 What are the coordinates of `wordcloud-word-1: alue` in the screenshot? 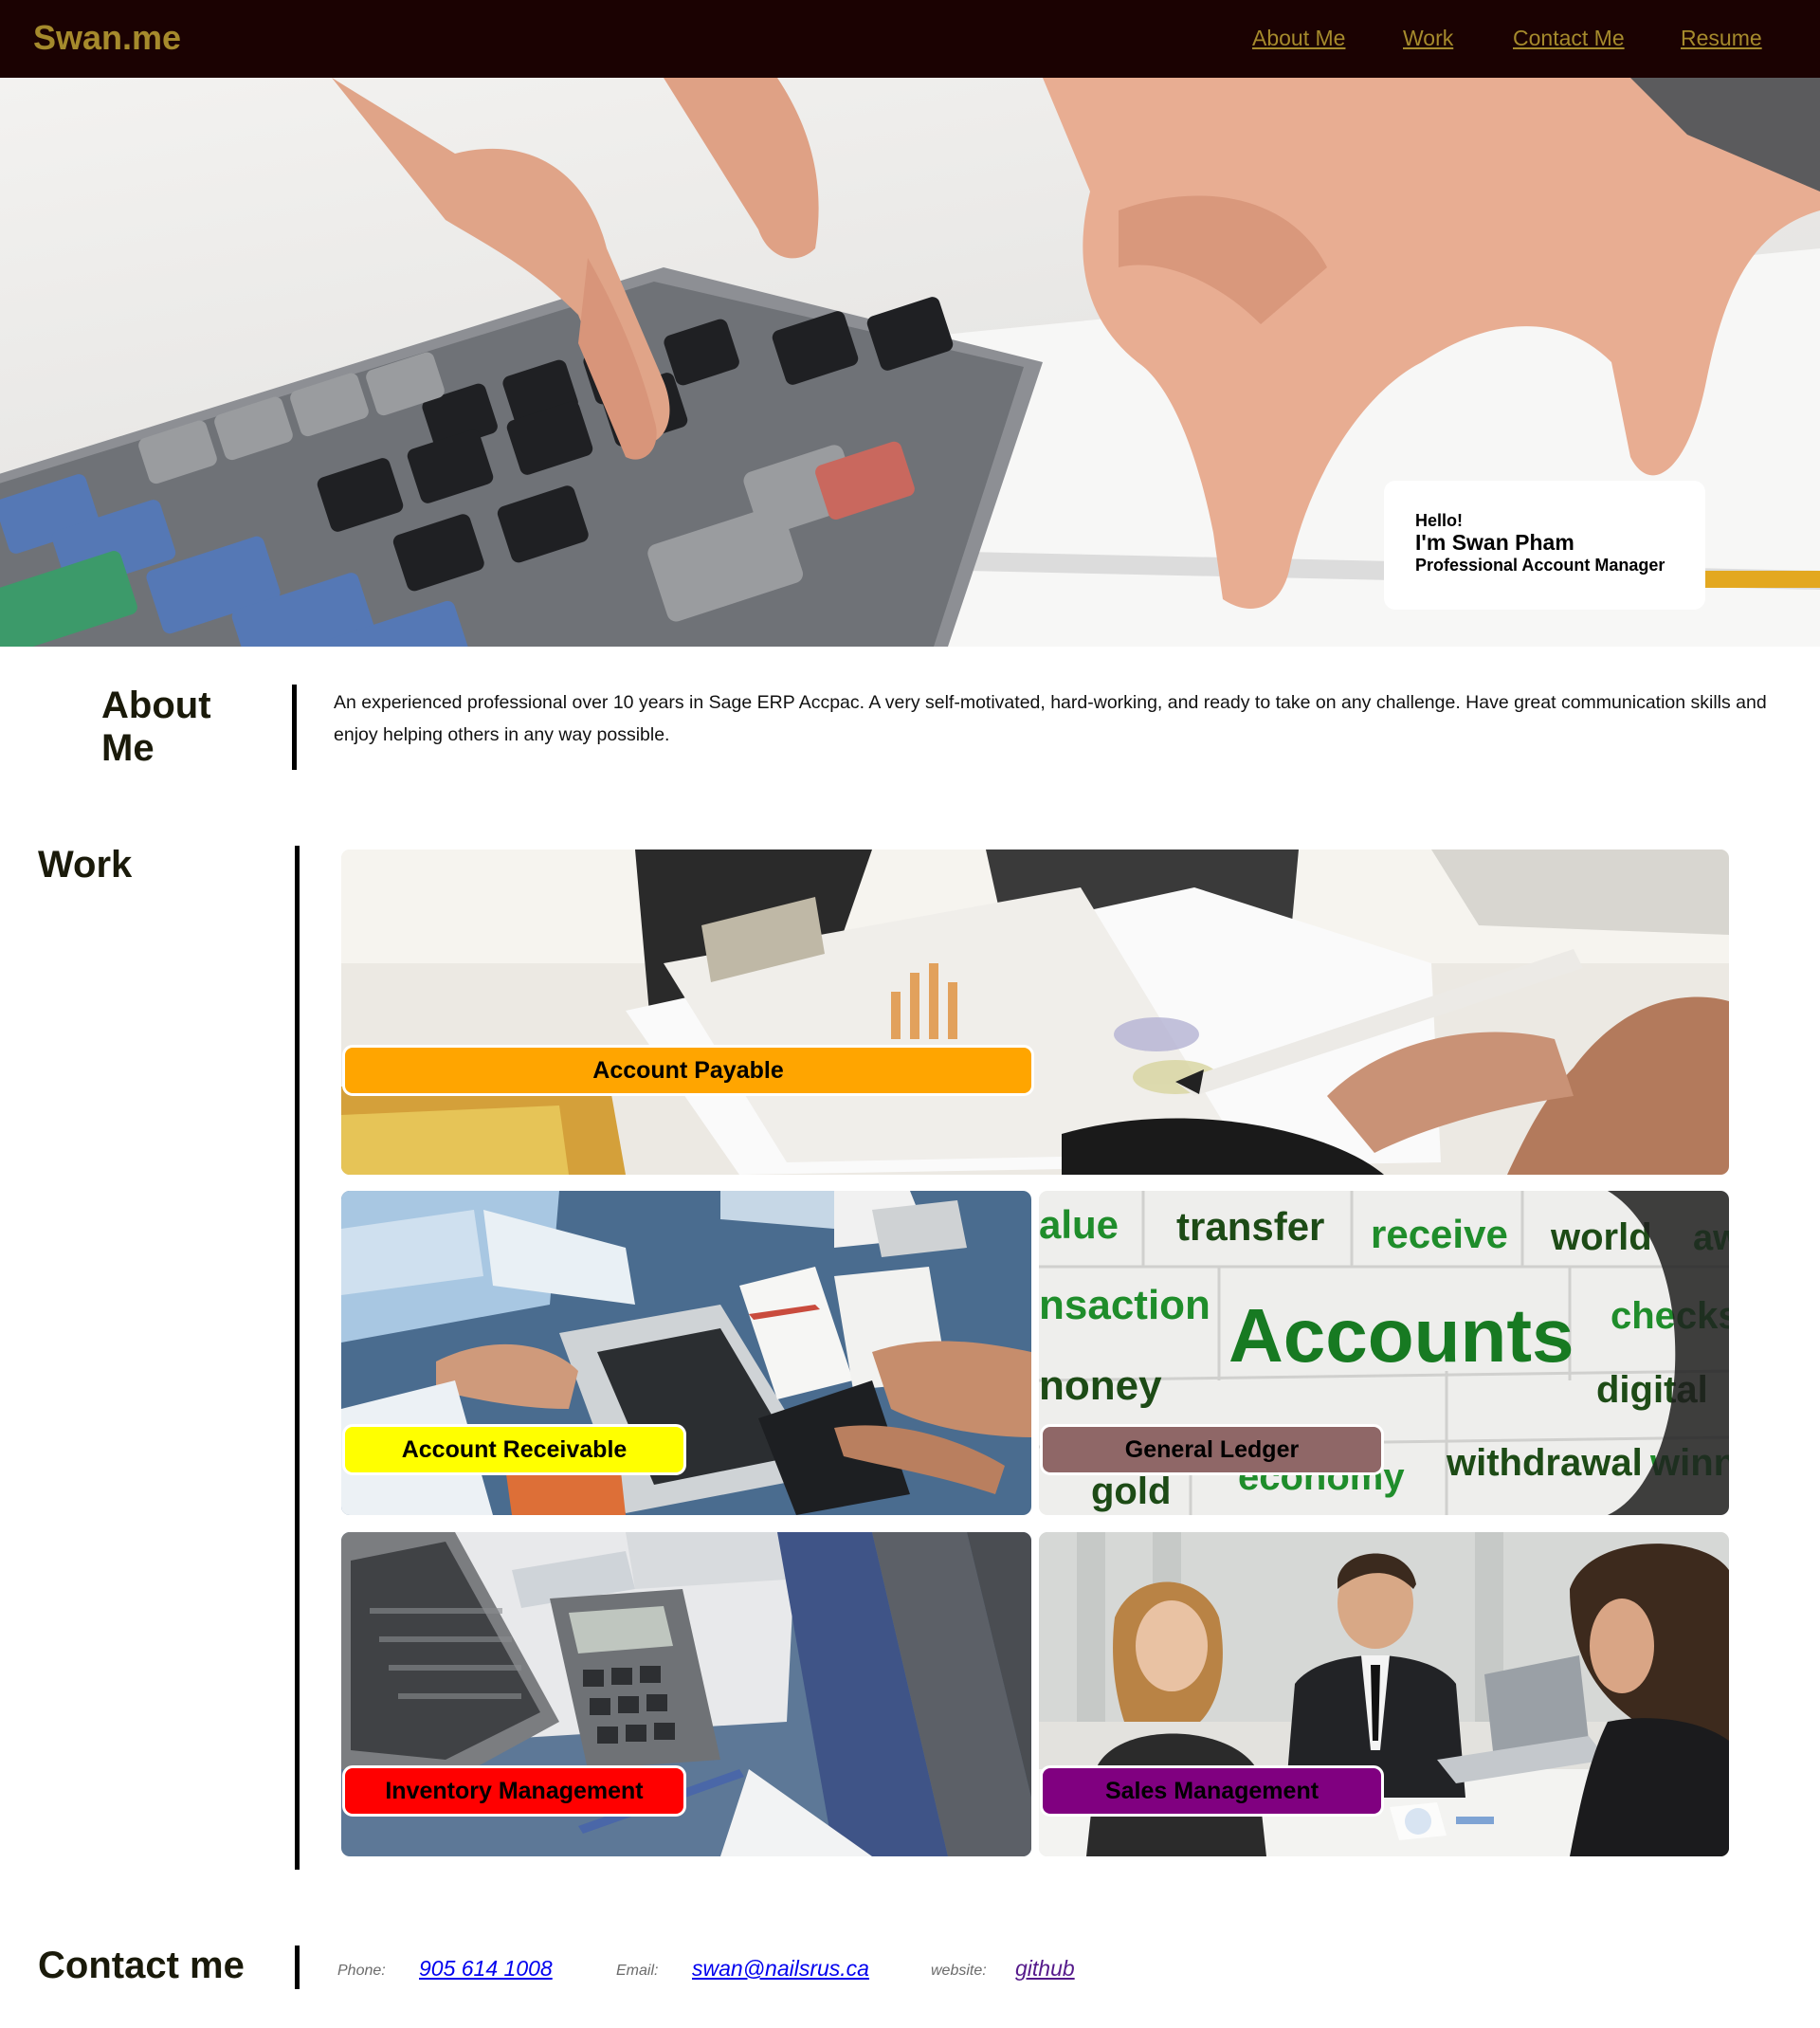 It's located at (1079, 1224).